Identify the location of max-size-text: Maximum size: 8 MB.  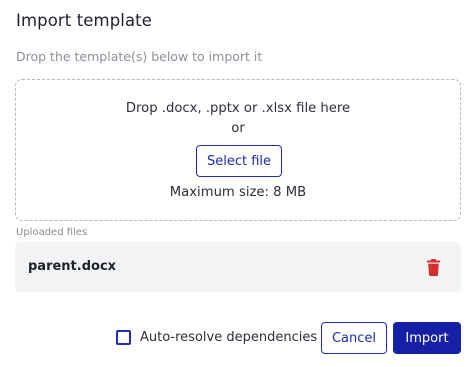
(238, 192).